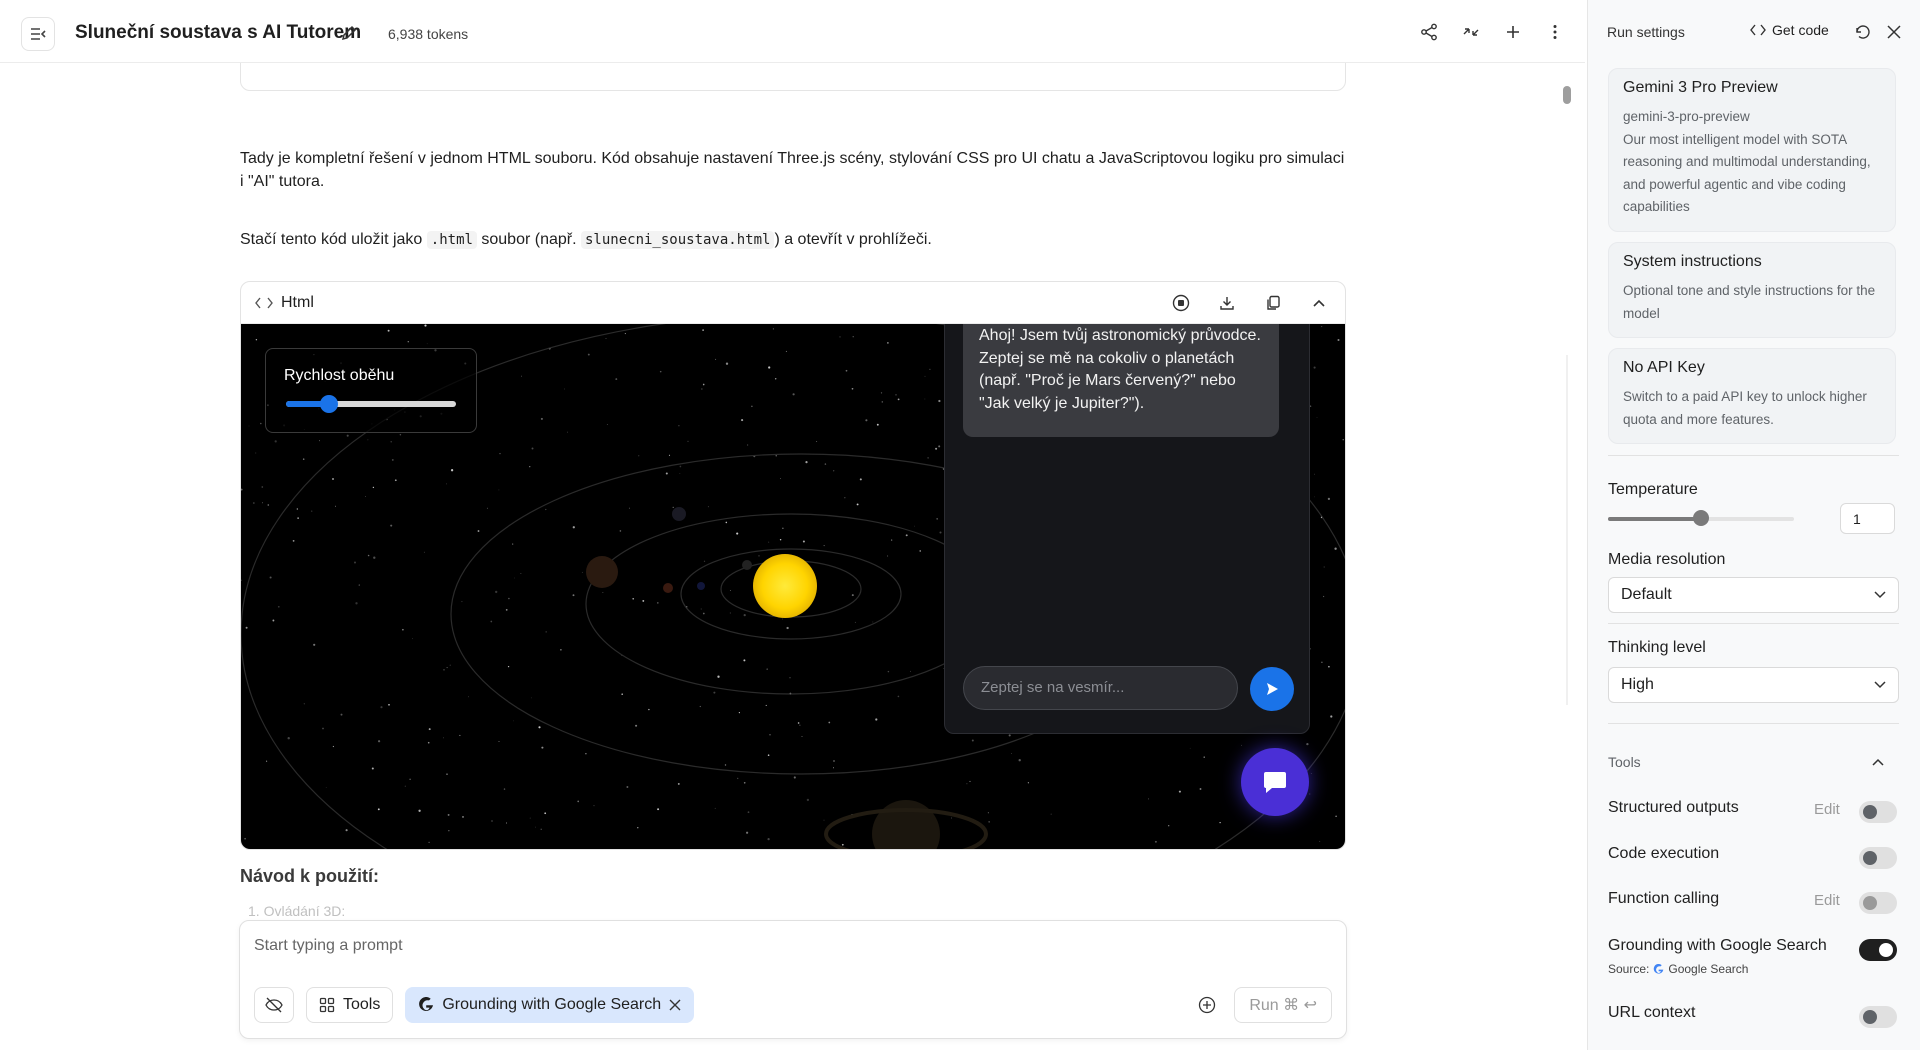  Describe the element at coordinates (1250, 303) in the screenshot. I see `code-actions` at that location.